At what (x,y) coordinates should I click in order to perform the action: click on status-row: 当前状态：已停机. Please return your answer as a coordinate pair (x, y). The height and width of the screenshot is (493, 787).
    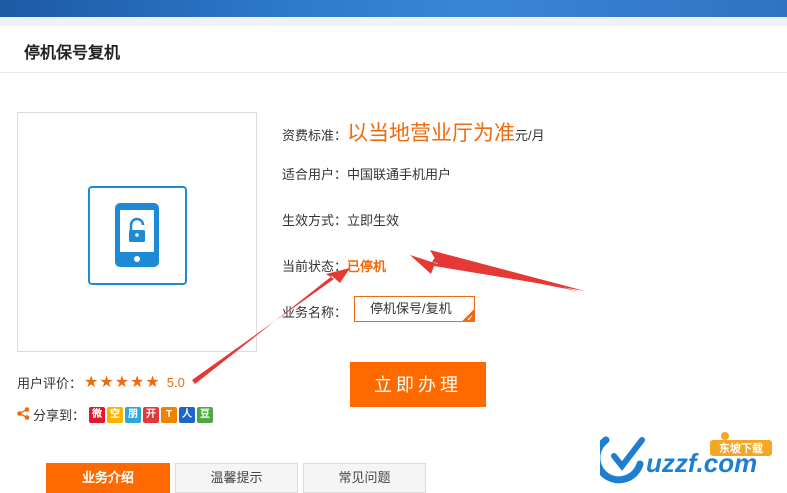
    Looking at the image, I should click on (334, 265).